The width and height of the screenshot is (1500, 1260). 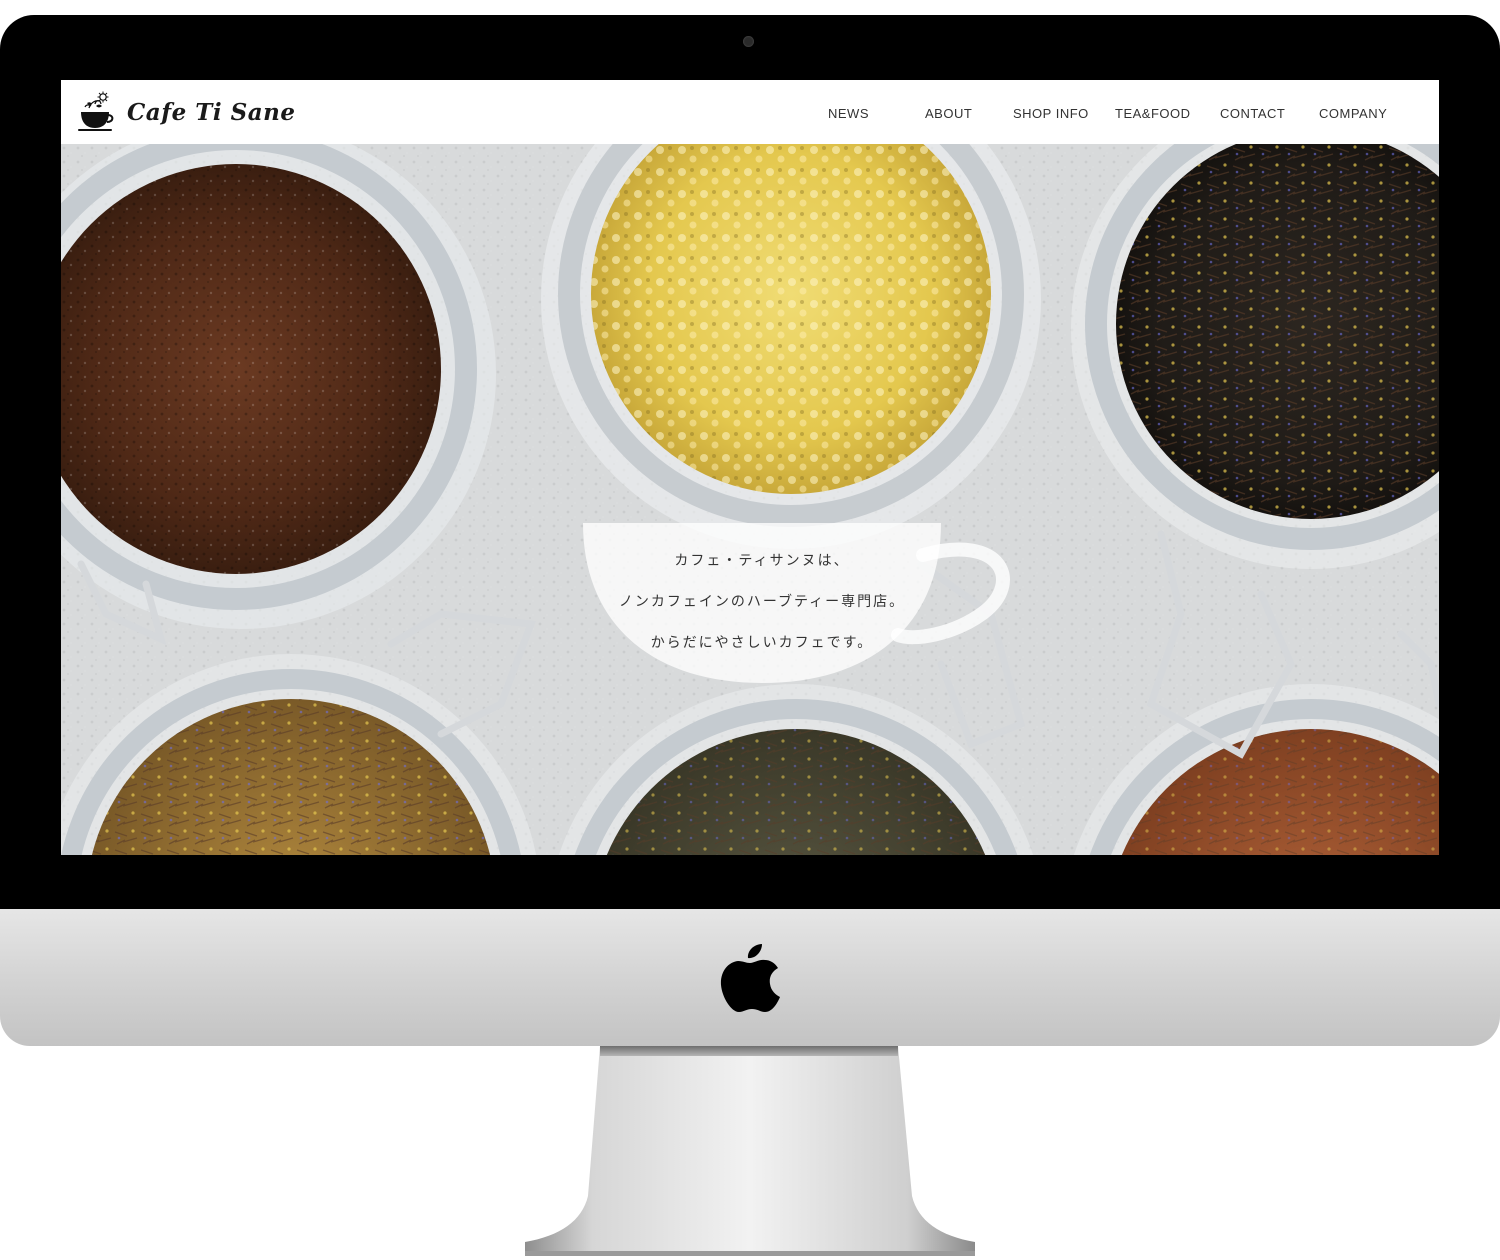 I want to click on nav-tea-food: TEA&FOOD, so click(x=1153, y=113).